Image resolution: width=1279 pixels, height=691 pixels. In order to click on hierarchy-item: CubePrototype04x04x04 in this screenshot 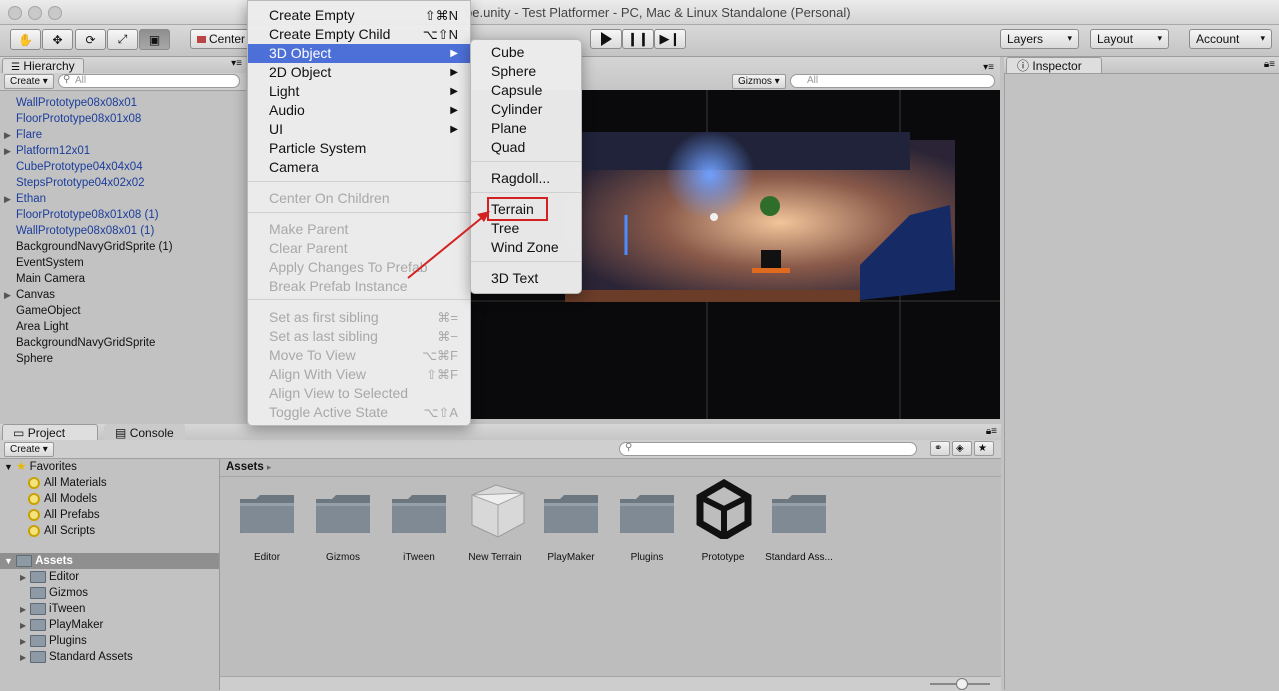, I will do `click(79, 167)`.